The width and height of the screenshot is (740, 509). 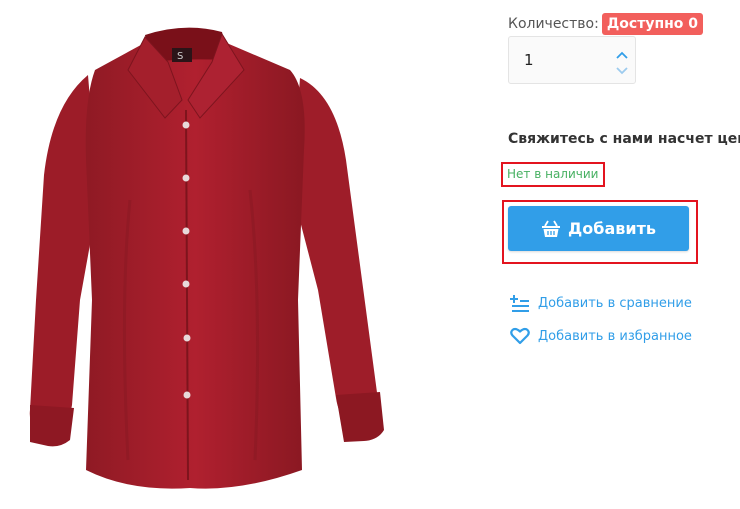 I want to click on quantity-input: 1, so click(x=529, y=60).